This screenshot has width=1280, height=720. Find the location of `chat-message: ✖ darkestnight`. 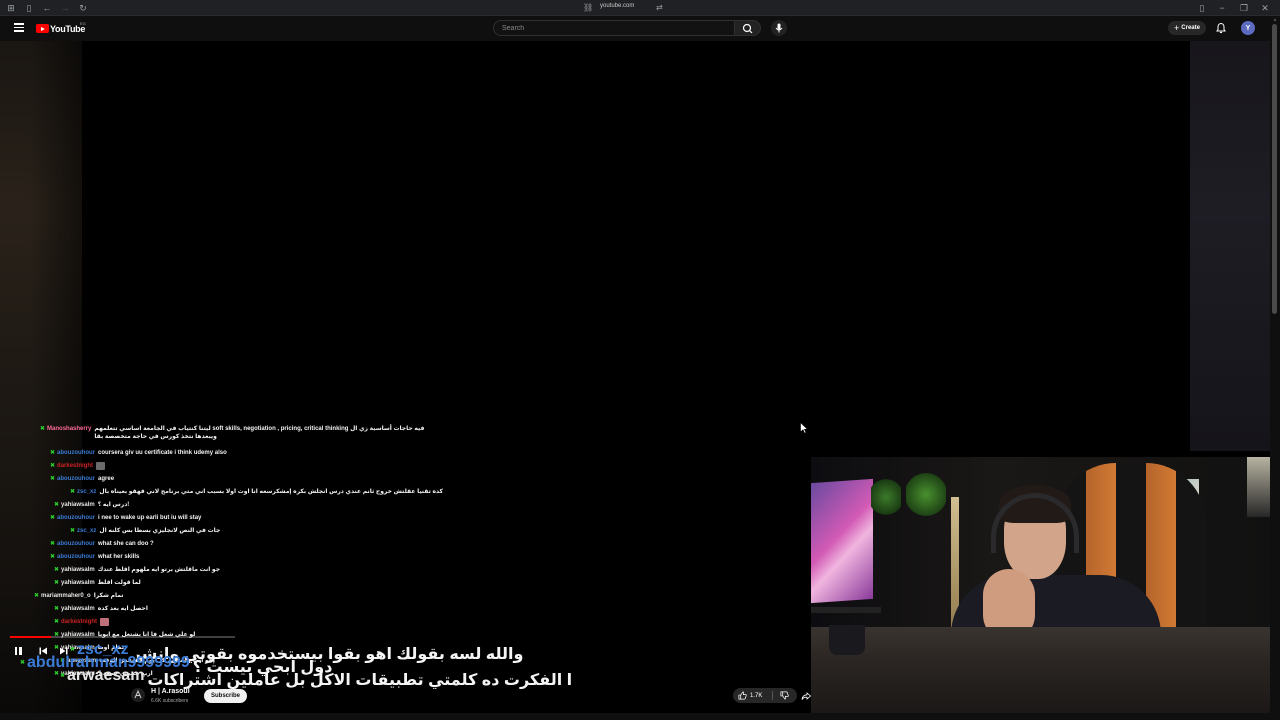

chat-message: ✖ darkestnight is located at coordinates (82, 622).